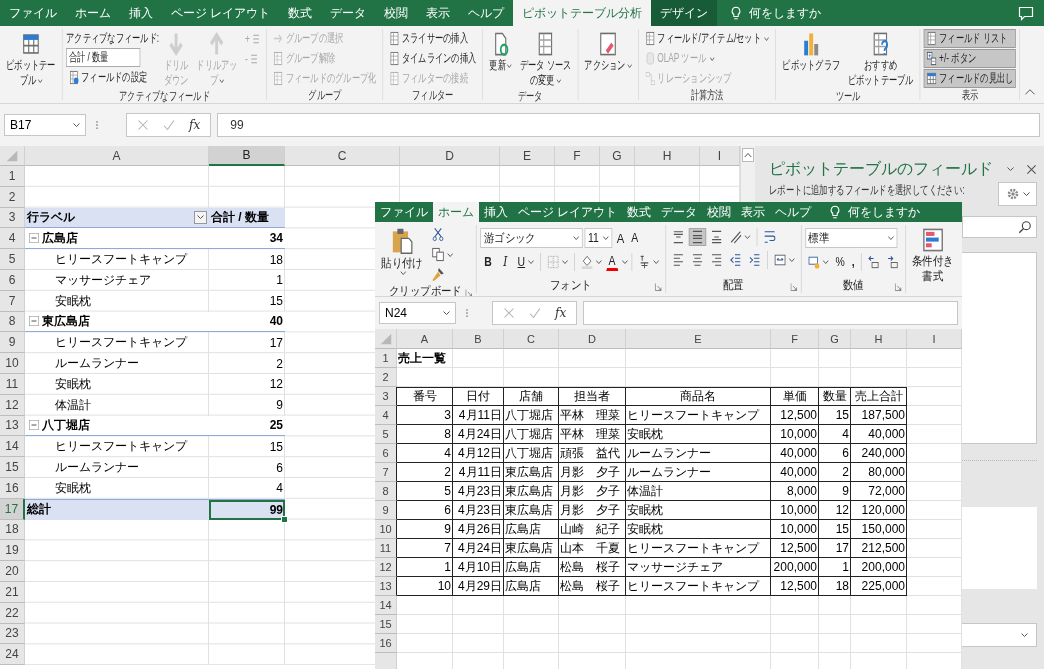 This screenshot has width=1044, height=669. What do you see at coordinates (628, 125) in the screenshot?
I see `formula-input: 99` at bounding box center [628, 125].